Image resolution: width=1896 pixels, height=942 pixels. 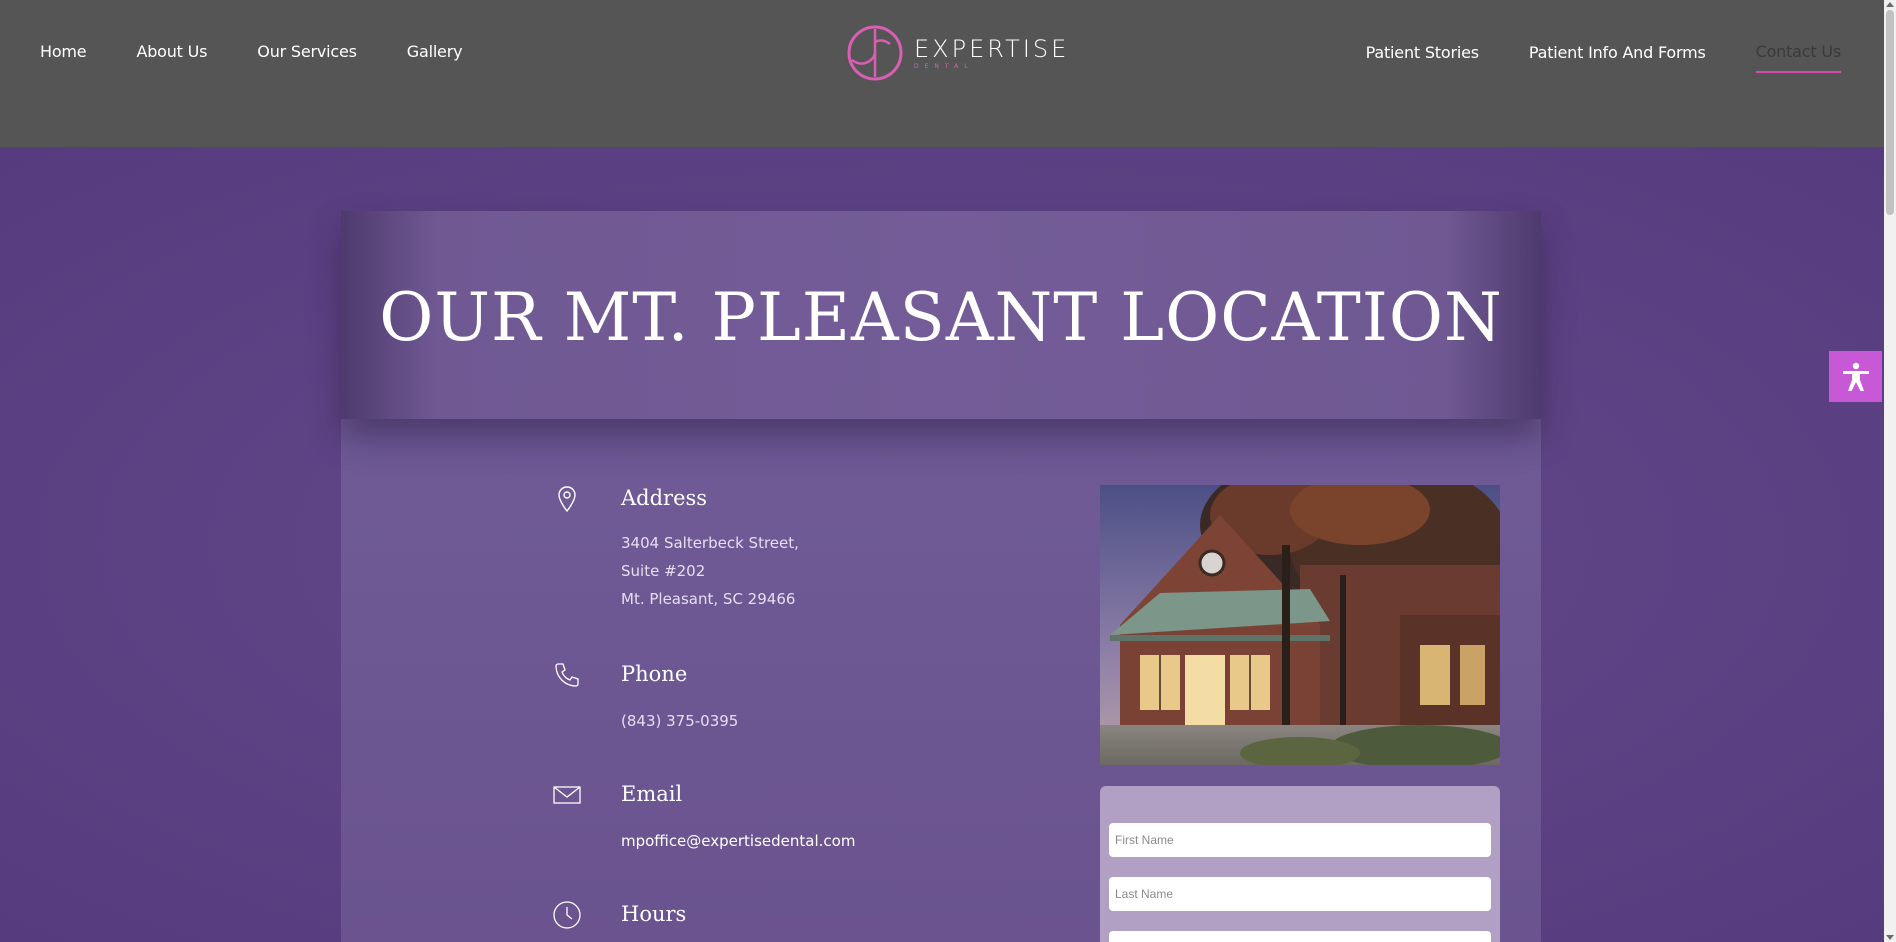 What do you see at coordinates (1890, 937) in the screenshot?
I see `scroll-down-arrow-icon` at bounding box center [1890, 937].